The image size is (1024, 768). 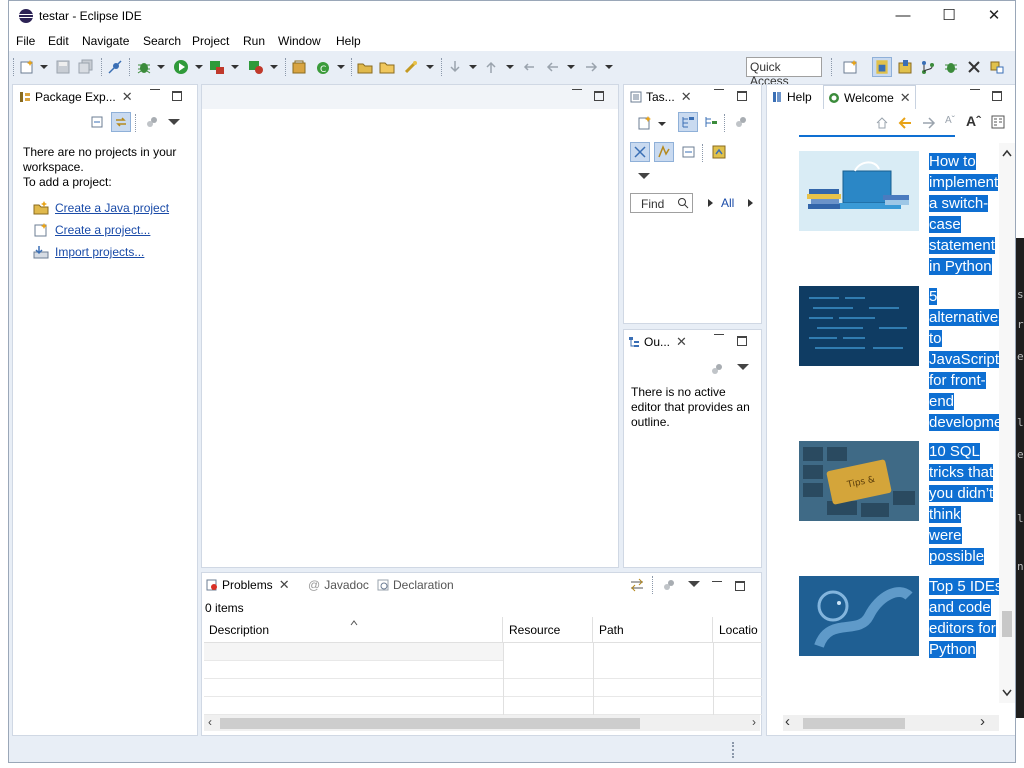 What do you see at coordinates (664, 152) in the screenshot?
I see `hide-completed-button` at bounding box center [664, 152].